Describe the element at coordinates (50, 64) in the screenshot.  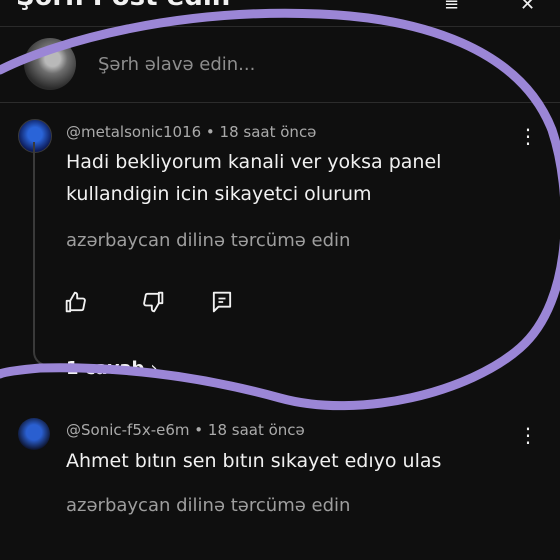
I see `user-avatar` at that location.